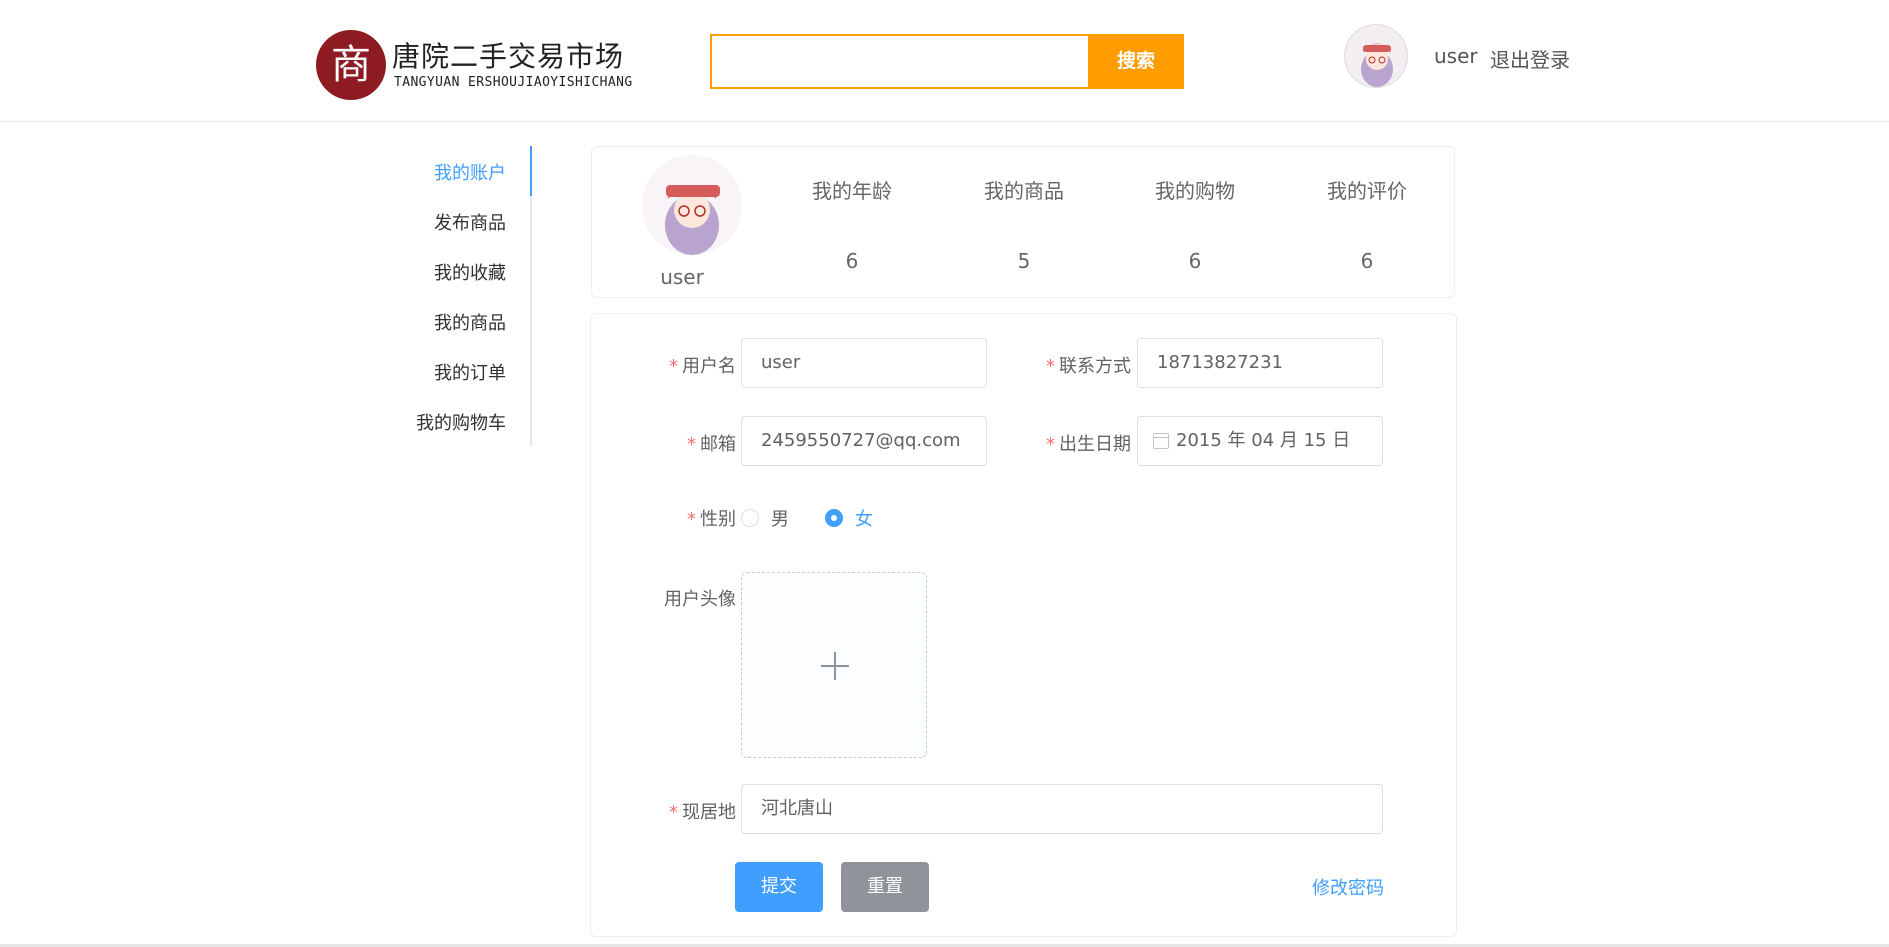 This screenshot has width=1889, height=947. What do you see at coordinates (470, 372) in the screenshot?
I see `sidebar-item-orders: 我的订单` at bounding box center [470, 372].